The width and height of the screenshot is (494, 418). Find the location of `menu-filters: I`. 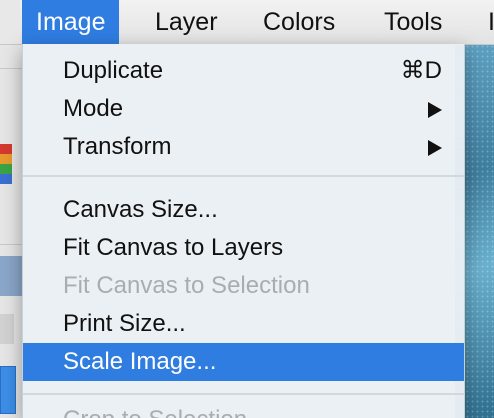

menu-filters: I is located at coordinates (484, 22).